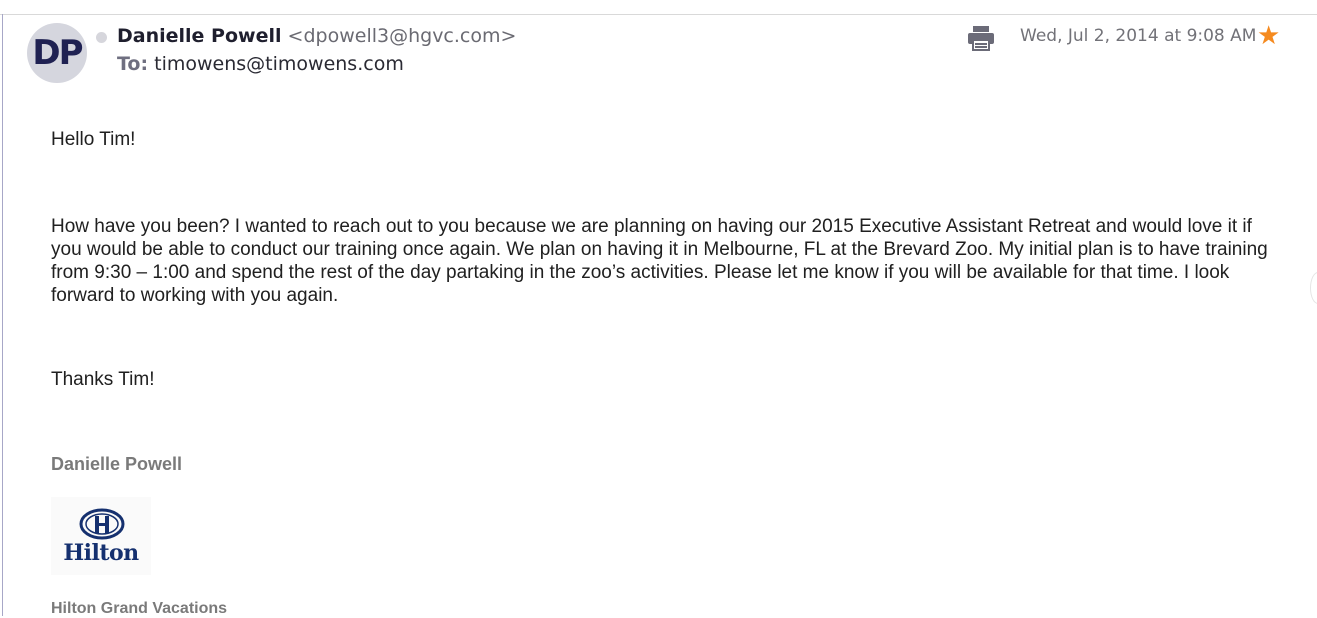 The image size is (1317, 618). What do you see at coordinates (199, 36) in the screenshot?
I see `sender-name: Danielle Powell` at bounding box center [199, 36].